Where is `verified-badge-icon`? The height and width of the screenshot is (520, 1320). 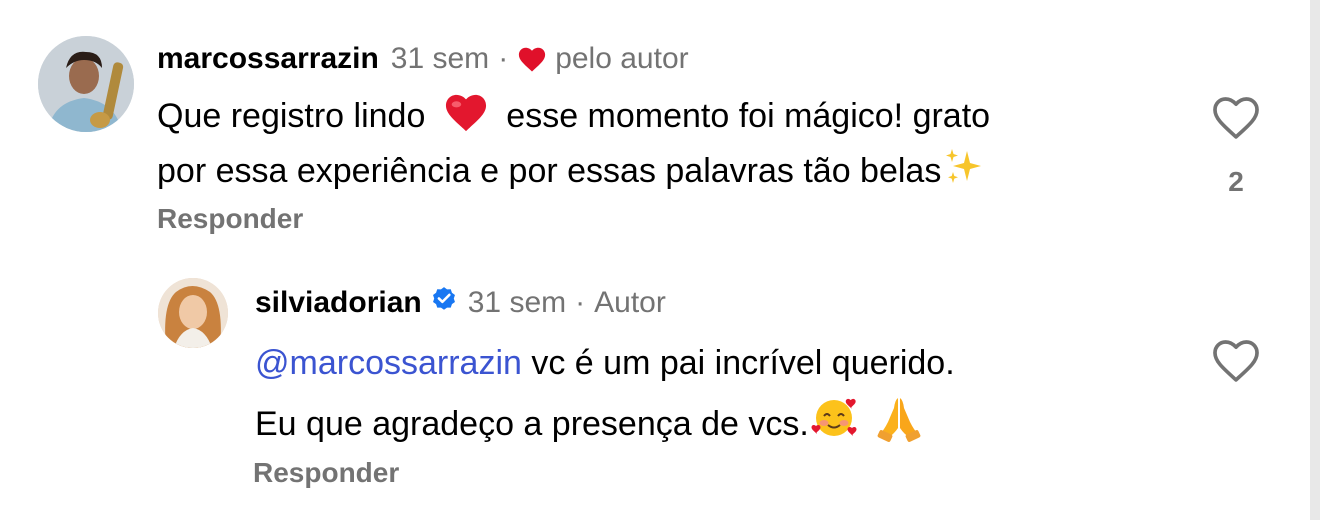
verified-badge-icon is located at coordinates (444, 302).